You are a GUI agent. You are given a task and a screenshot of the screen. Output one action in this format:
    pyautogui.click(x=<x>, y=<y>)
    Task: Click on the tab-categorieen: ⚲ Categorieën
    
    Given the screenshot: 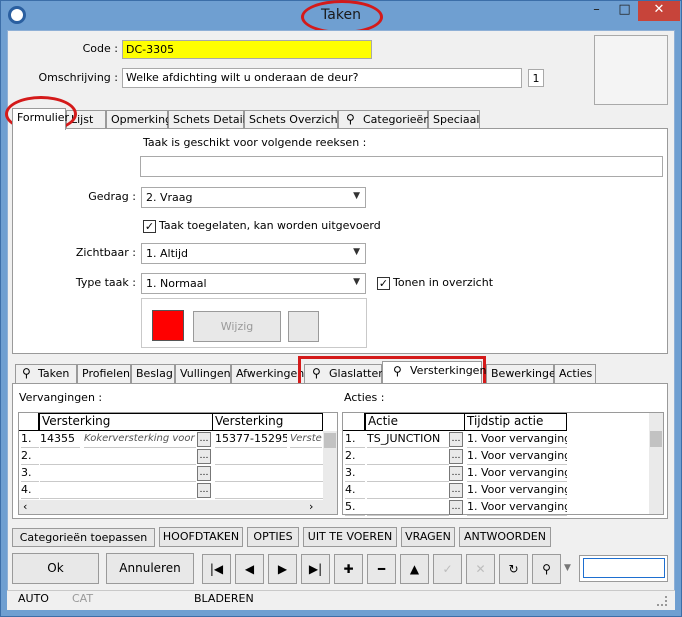 What is the action you would take?
    pyautogui.click(x=384, y=119)
    